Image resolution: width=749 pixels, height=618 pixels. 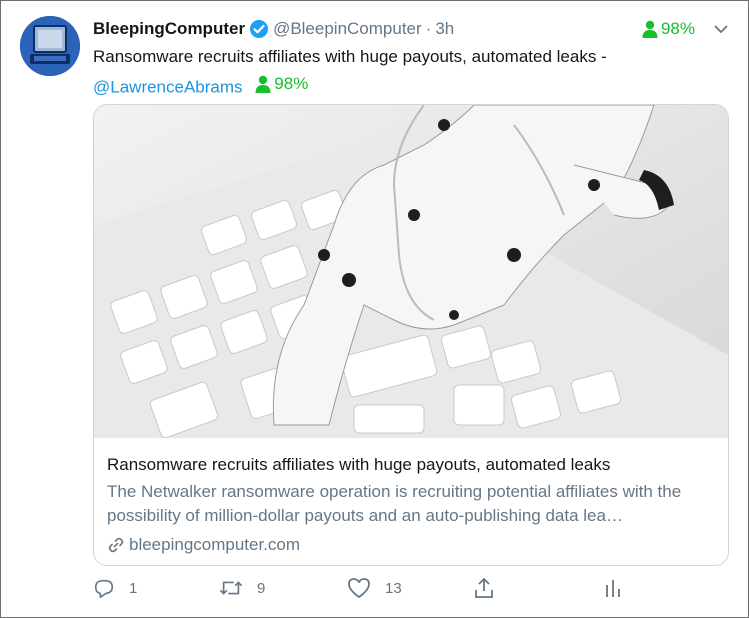 I want to click on mention-score-badge: 98%, so click(x=281, y=83).